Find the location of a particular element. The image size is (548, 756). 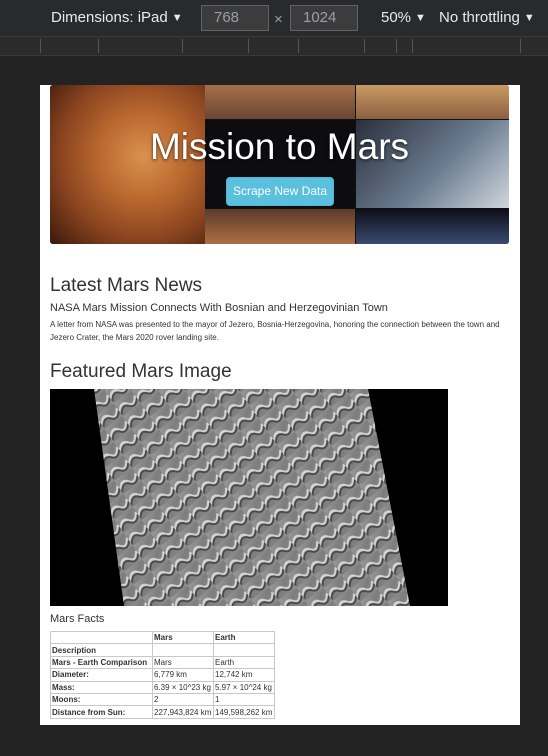

news-heading: Latest Mars News is located at coordinates (126, 285).